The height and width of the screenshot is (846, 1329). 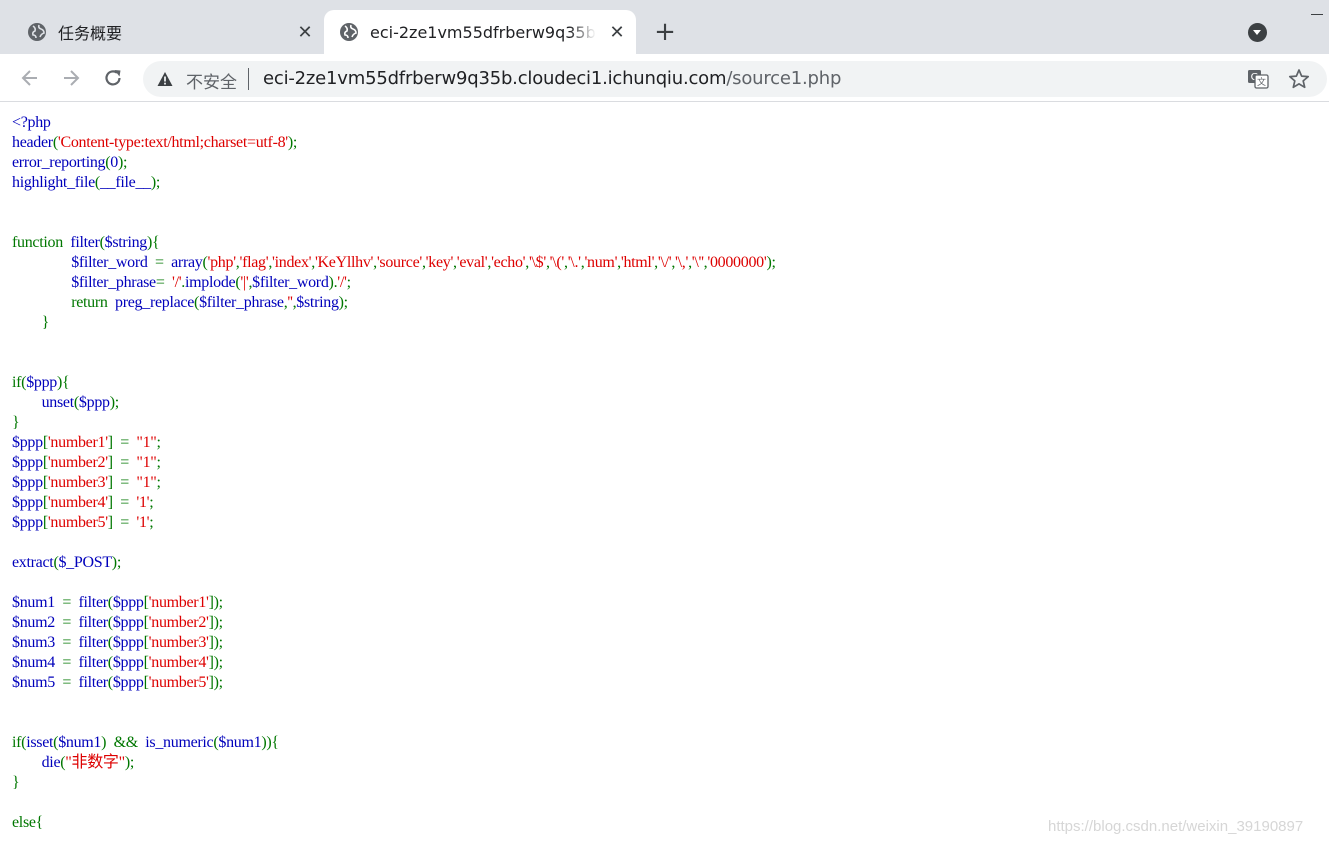 I want to click on arrow-left-icon, so click(x=29, y=78).